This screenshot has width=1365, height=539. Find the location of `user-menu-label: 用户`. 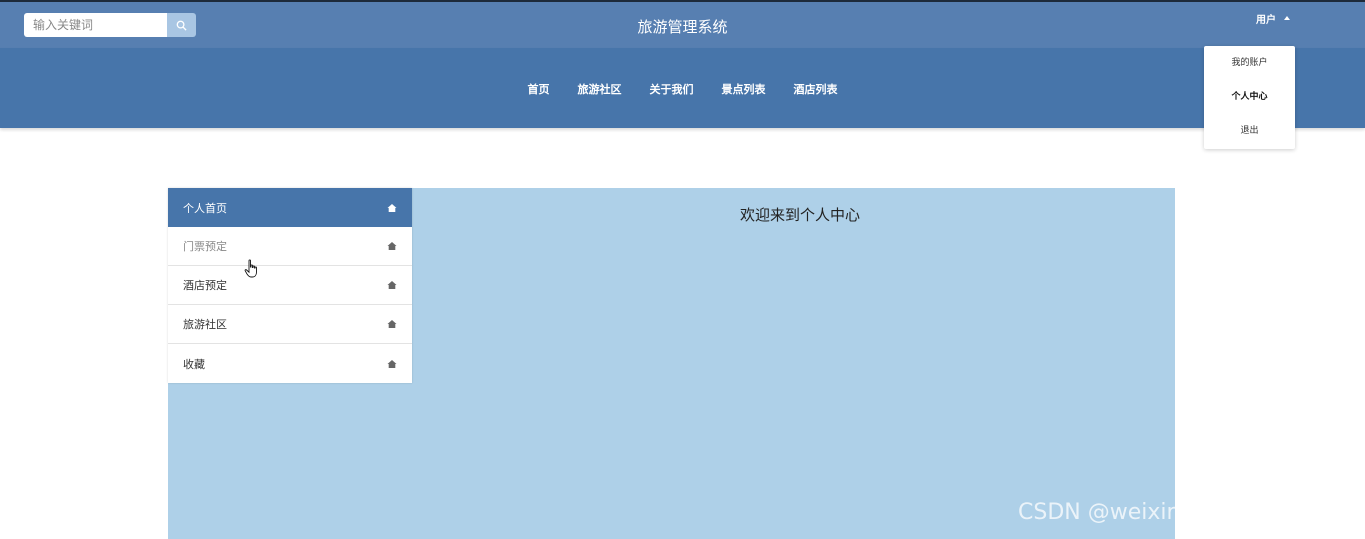

user-menu-label: 用户 is located at coordinates (1266, 20).